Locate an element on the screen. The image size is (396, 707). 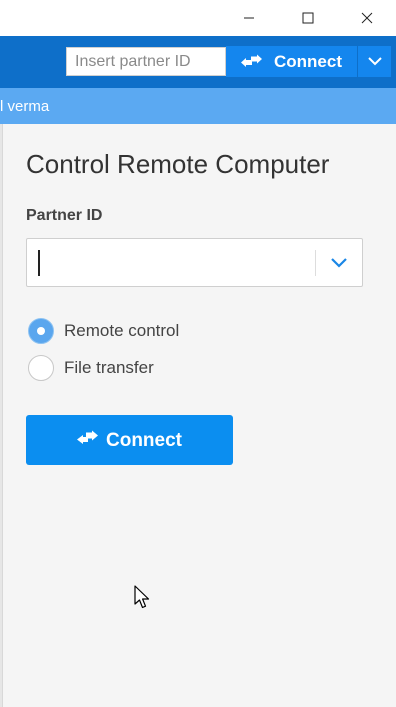
minimize-icon is located at coordinates (249, 18).